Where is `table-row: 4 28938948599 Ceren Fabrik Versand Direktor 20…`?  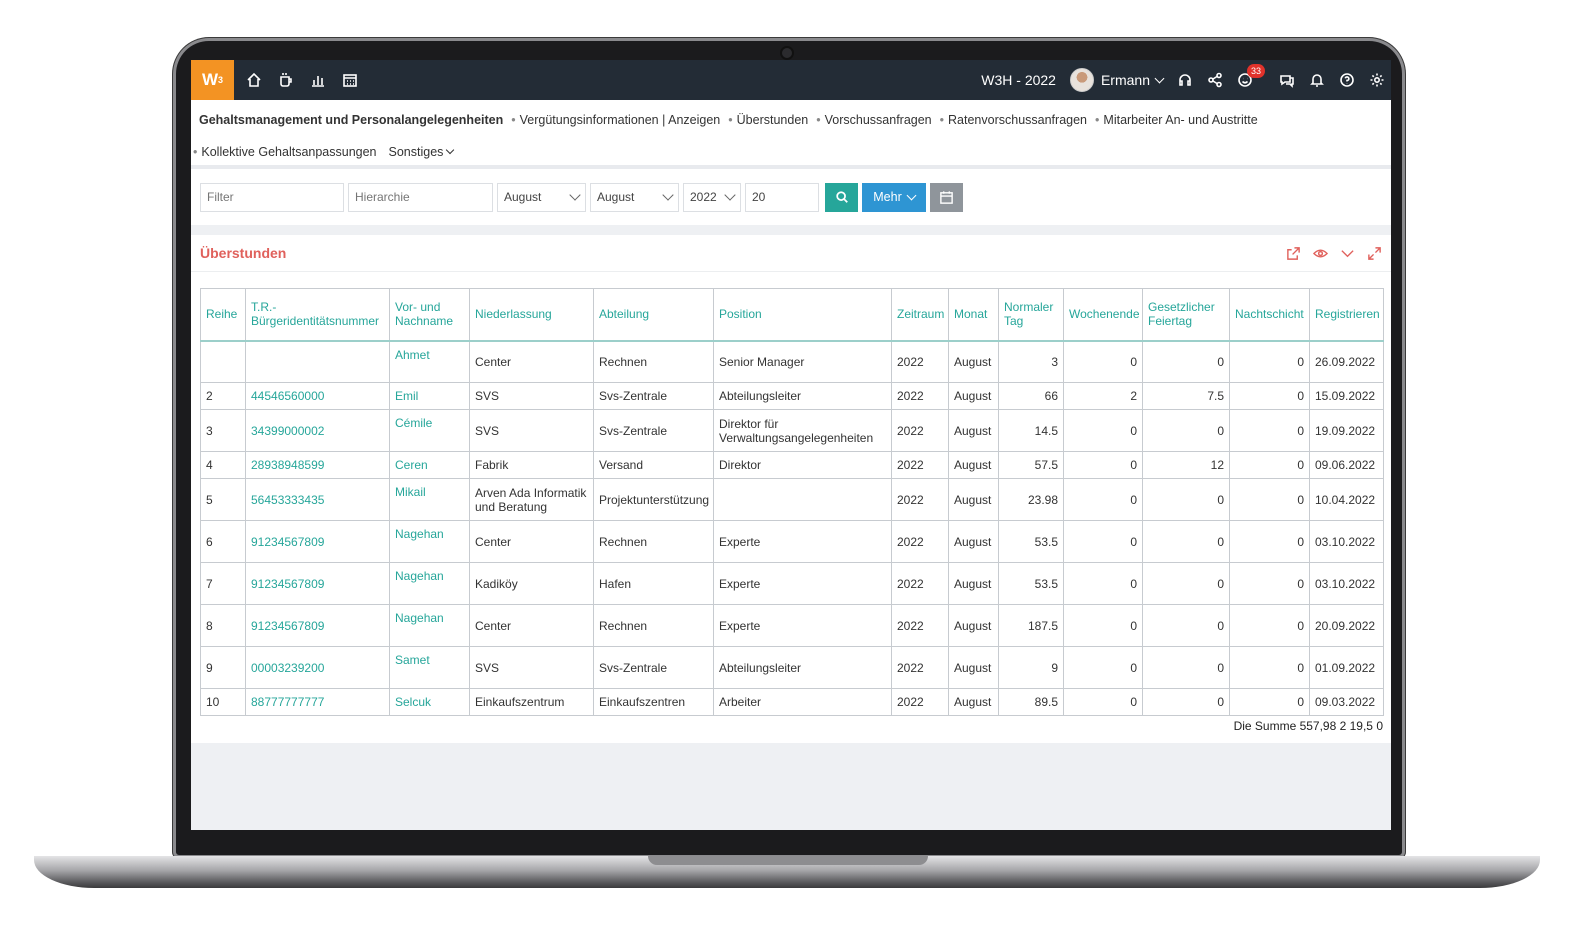
table-row: 4 28938948599 Ceren Fabrik Versand Direktor 20… is located at coordinates (792, 465).